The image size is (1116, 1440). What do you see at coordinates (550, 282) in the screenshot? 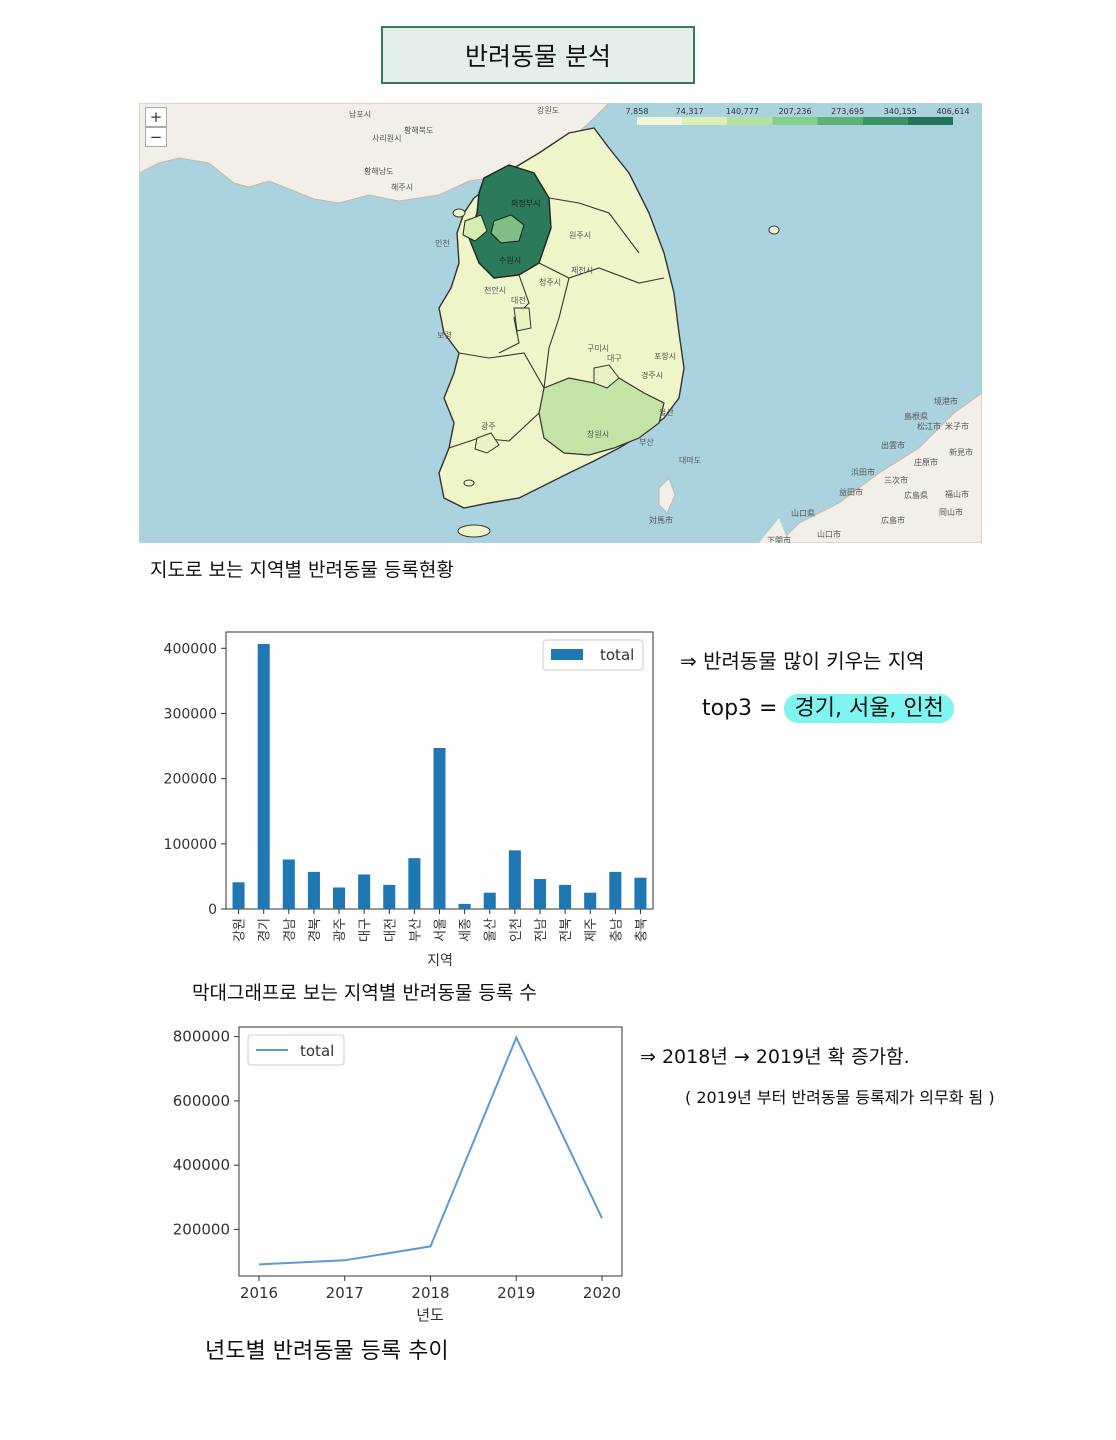
I see `place-label: 청주시` at bounding box center [550, 282].